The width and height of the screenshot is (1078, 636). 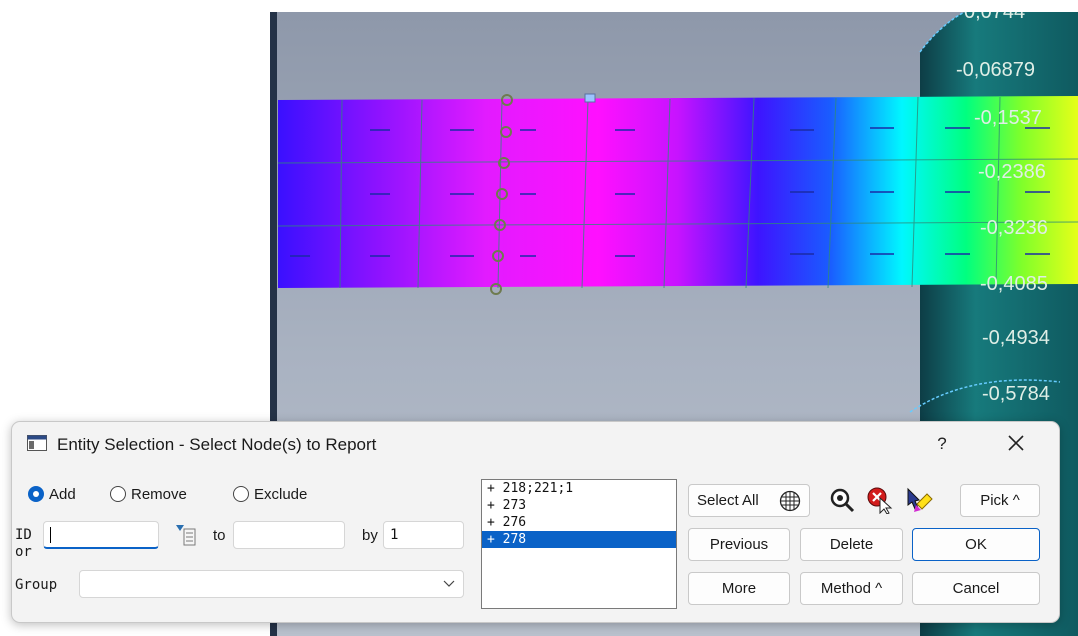 What do you see at coordinates (851, 544) in the screenshot?
I see `delete-button: Delete` at bounding box center [851, 544].